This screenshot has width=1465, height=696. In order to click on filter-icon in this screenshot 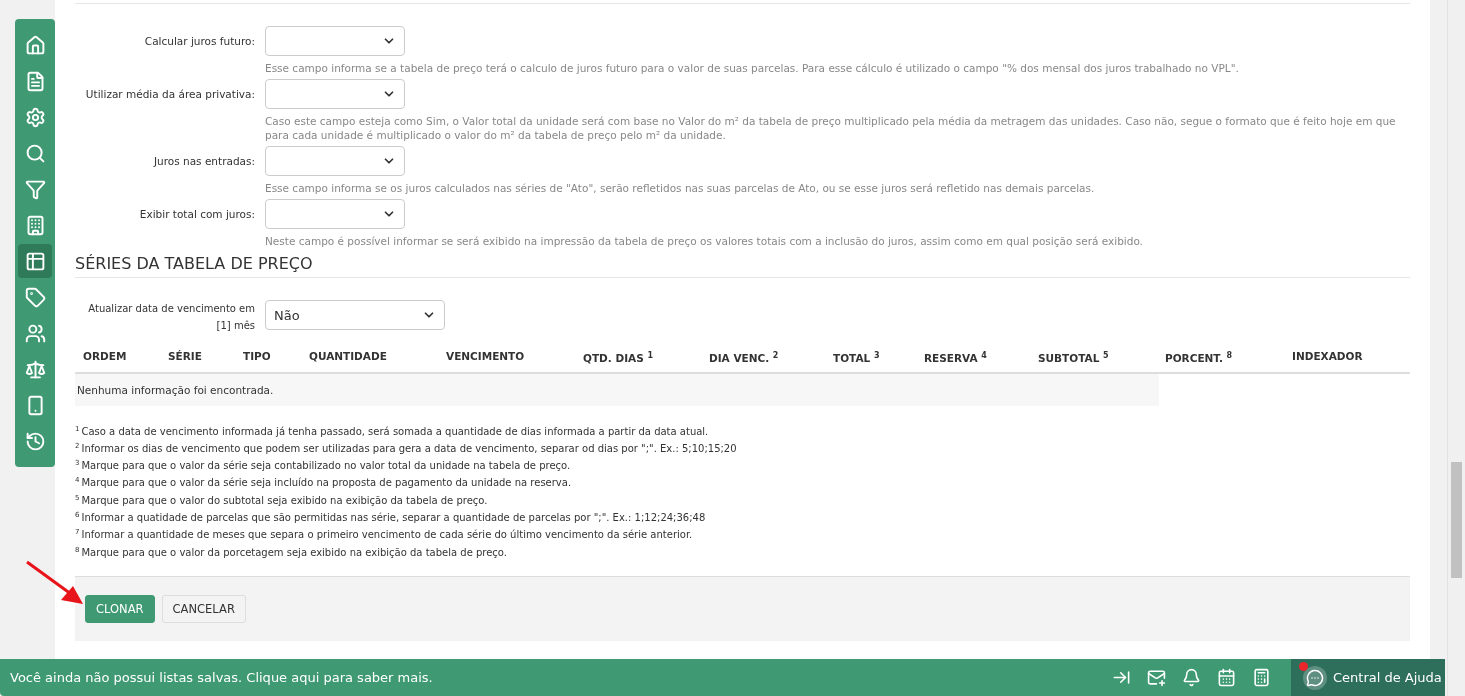, I will do `click(35, 189)`.